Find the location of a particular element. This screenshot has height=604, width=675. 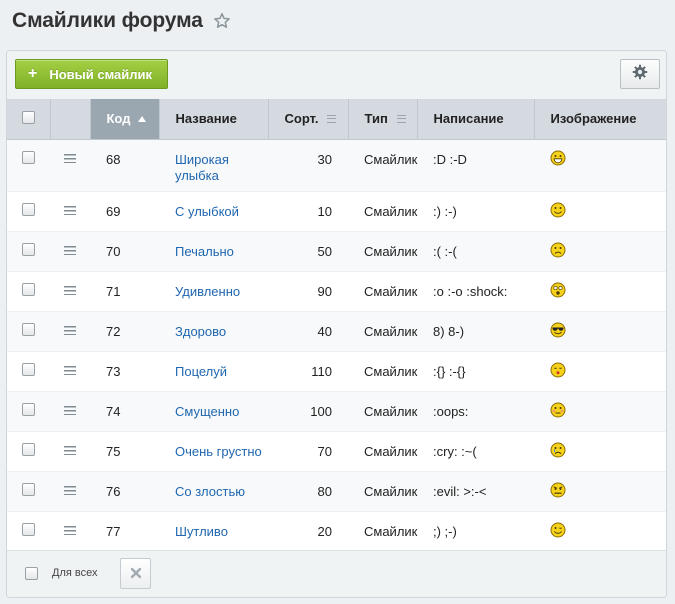

apply-to-all-checkbox is located at coordinates (31, 573).